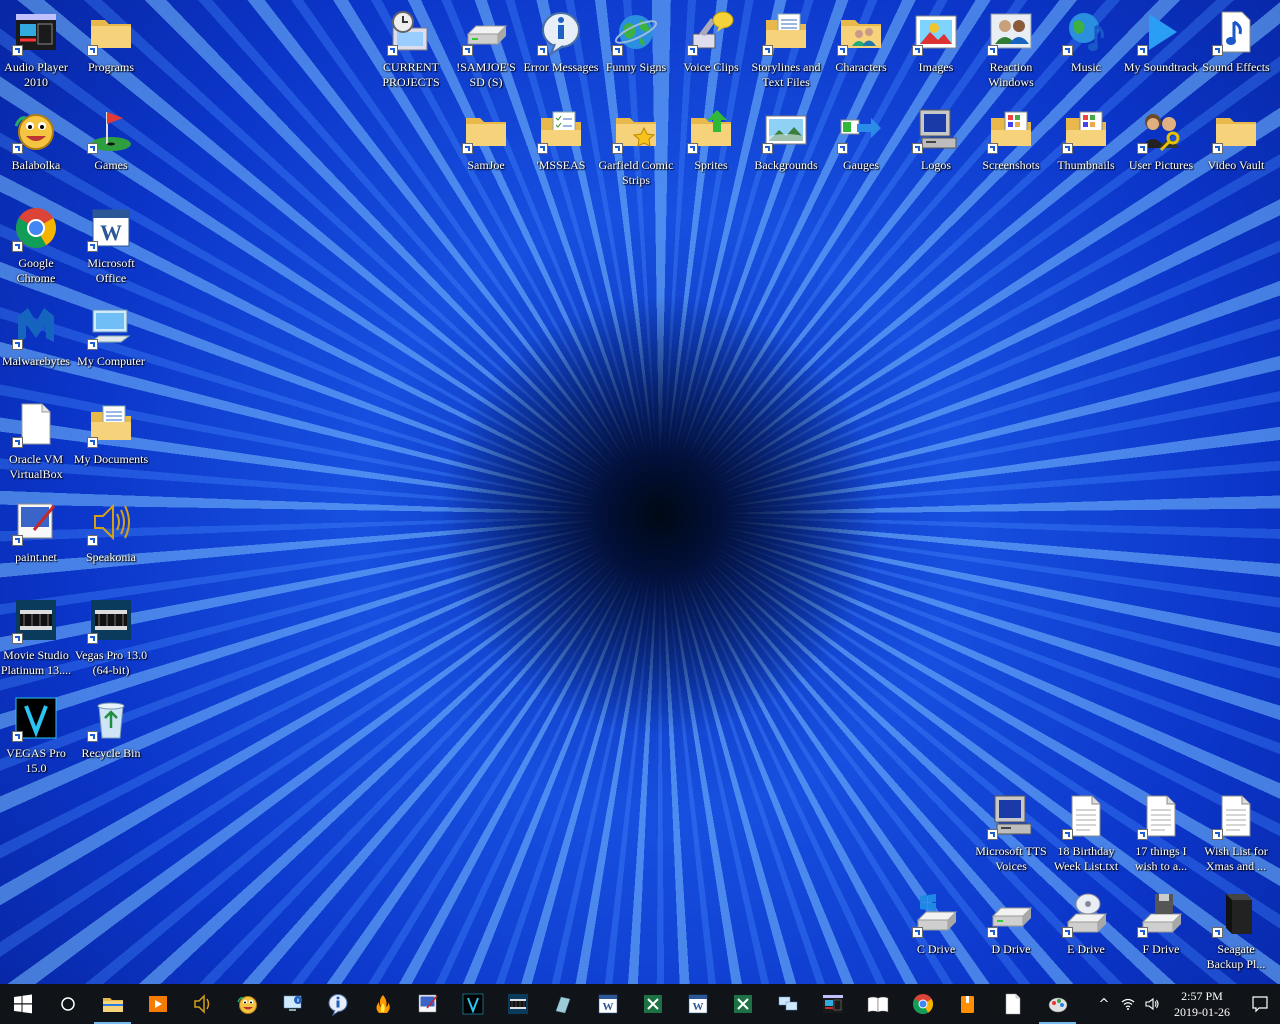 Image resolution: width=1280 pixels, height=1024 pixels. I want to click on desktop-icon-top1-6: Characters, so click(861, 50).